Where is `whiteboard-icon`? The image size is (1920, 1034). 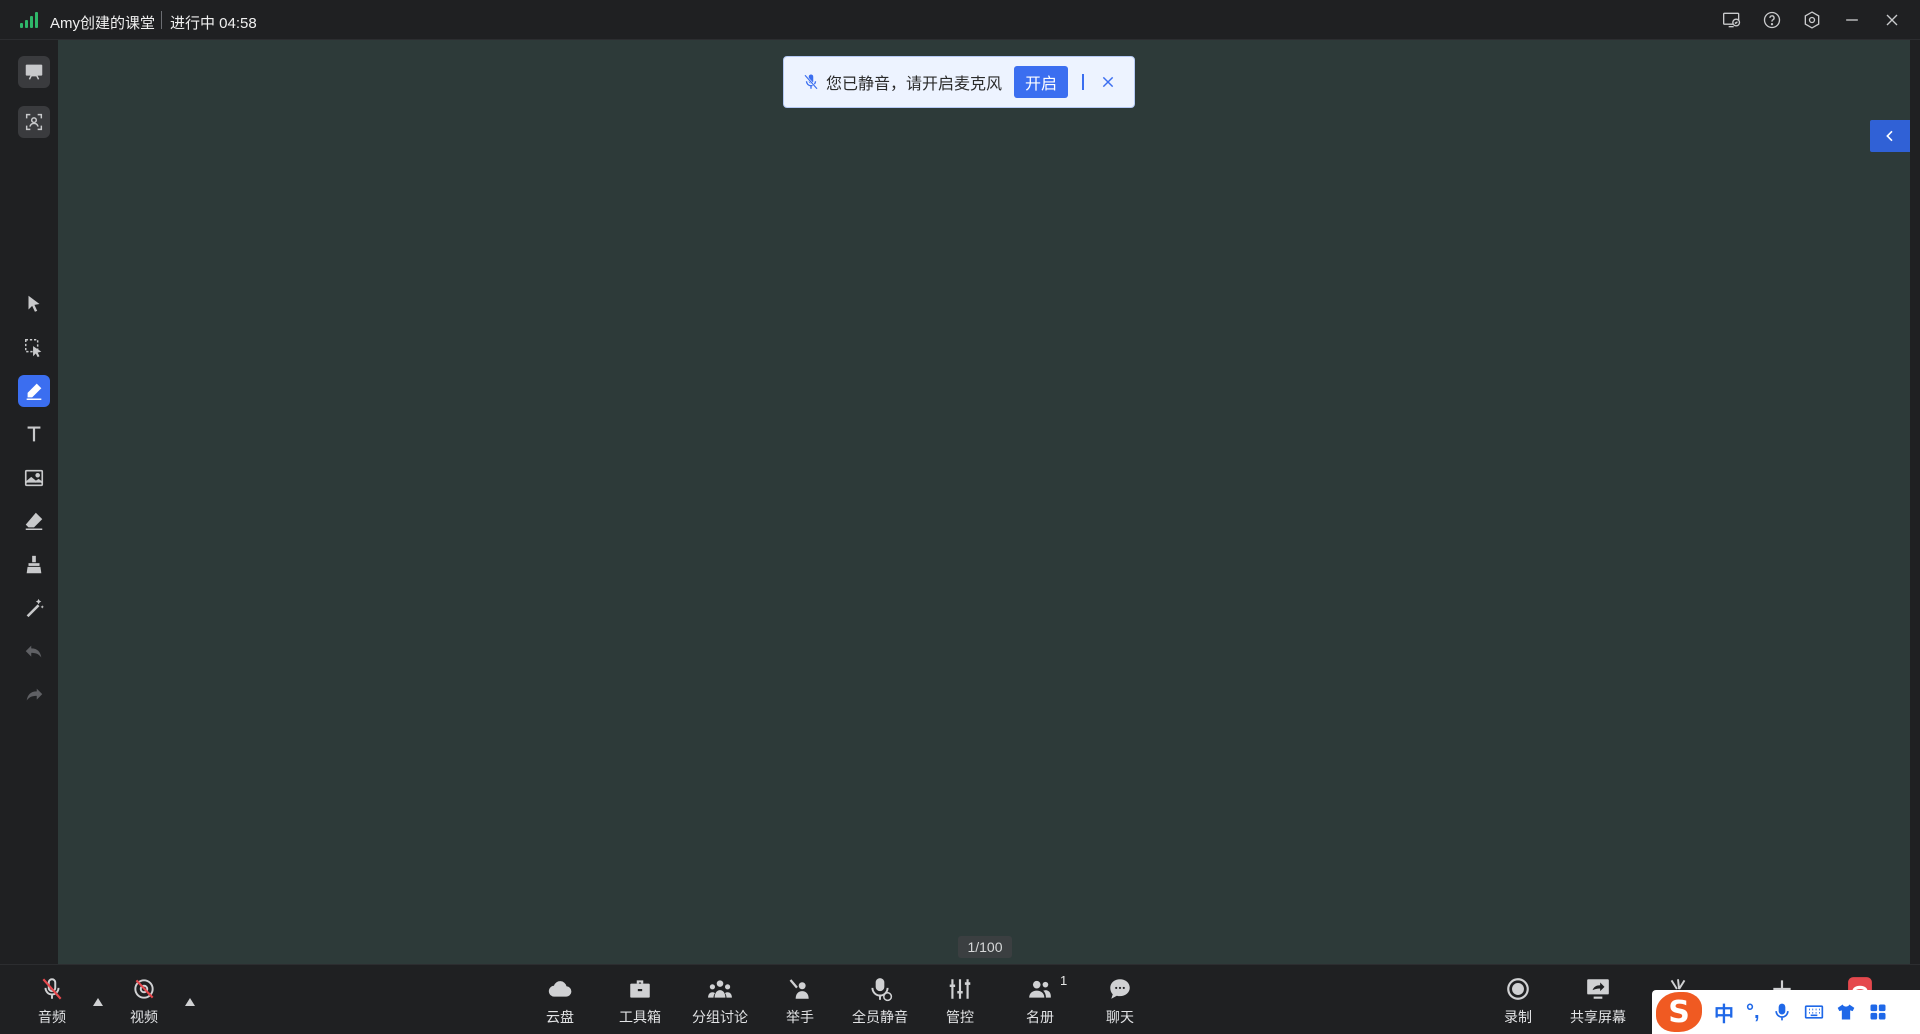 whiteboard-icon is located at coordinates (34, 72).